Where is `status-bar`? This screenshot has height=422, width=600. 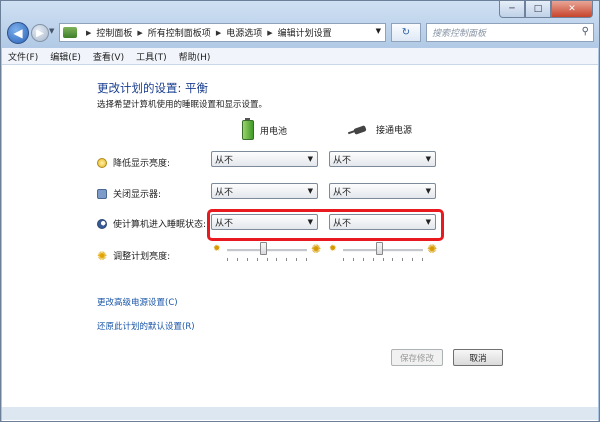
status-bar is located at coordinates (300, 413).